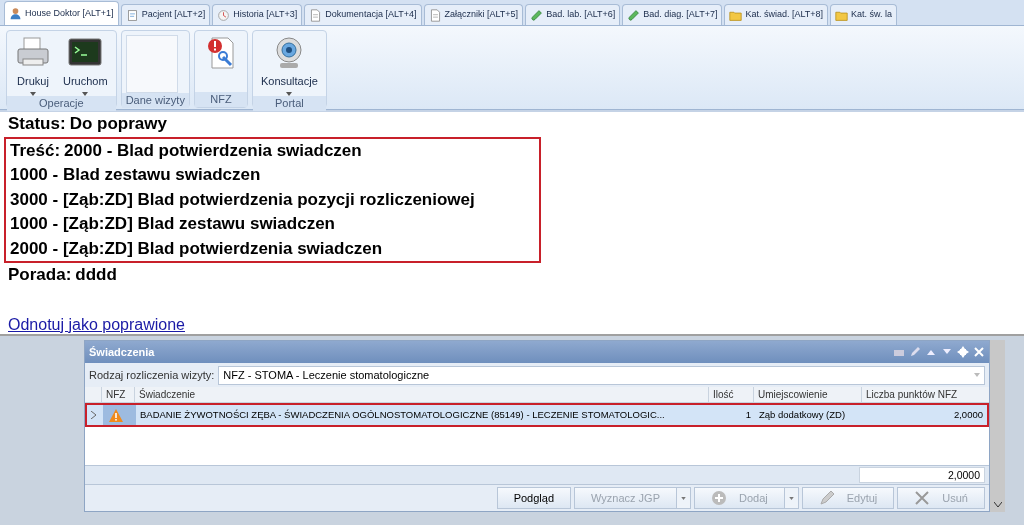 The width and height of the screenshot is (1024, 525). What do you see at coordinates (748, 414) in the screenshot?
I see `quantity-cell-text: 1` at bounding box center [748, 414].